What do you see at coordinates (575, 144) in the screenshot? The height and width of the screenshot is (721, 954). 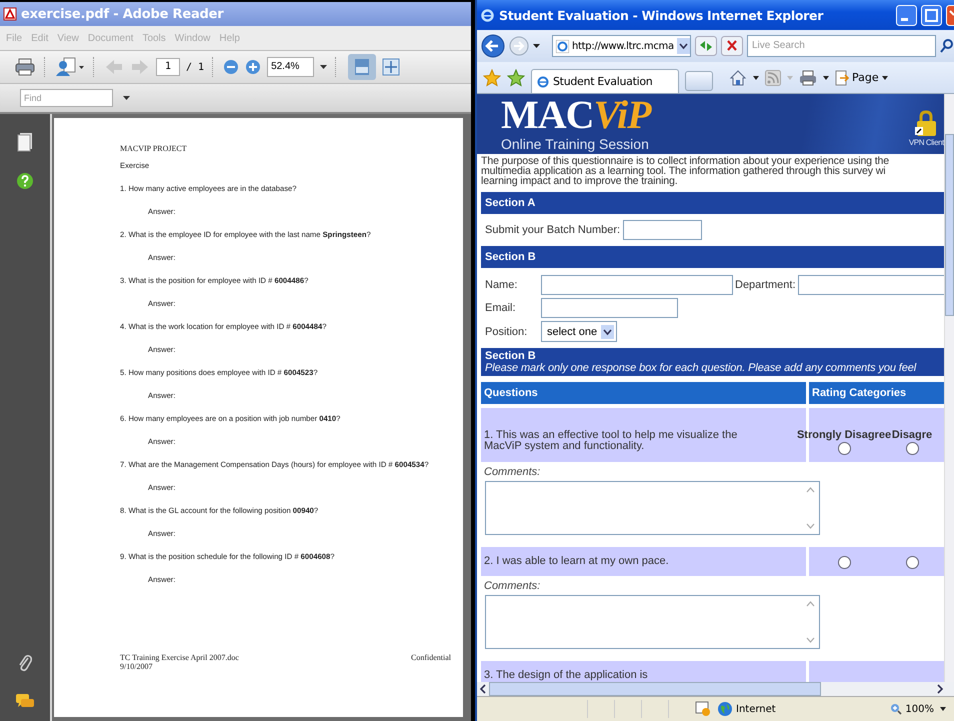 I see `site-subtitle: Online Training Session` at bounding box center [575, 144].